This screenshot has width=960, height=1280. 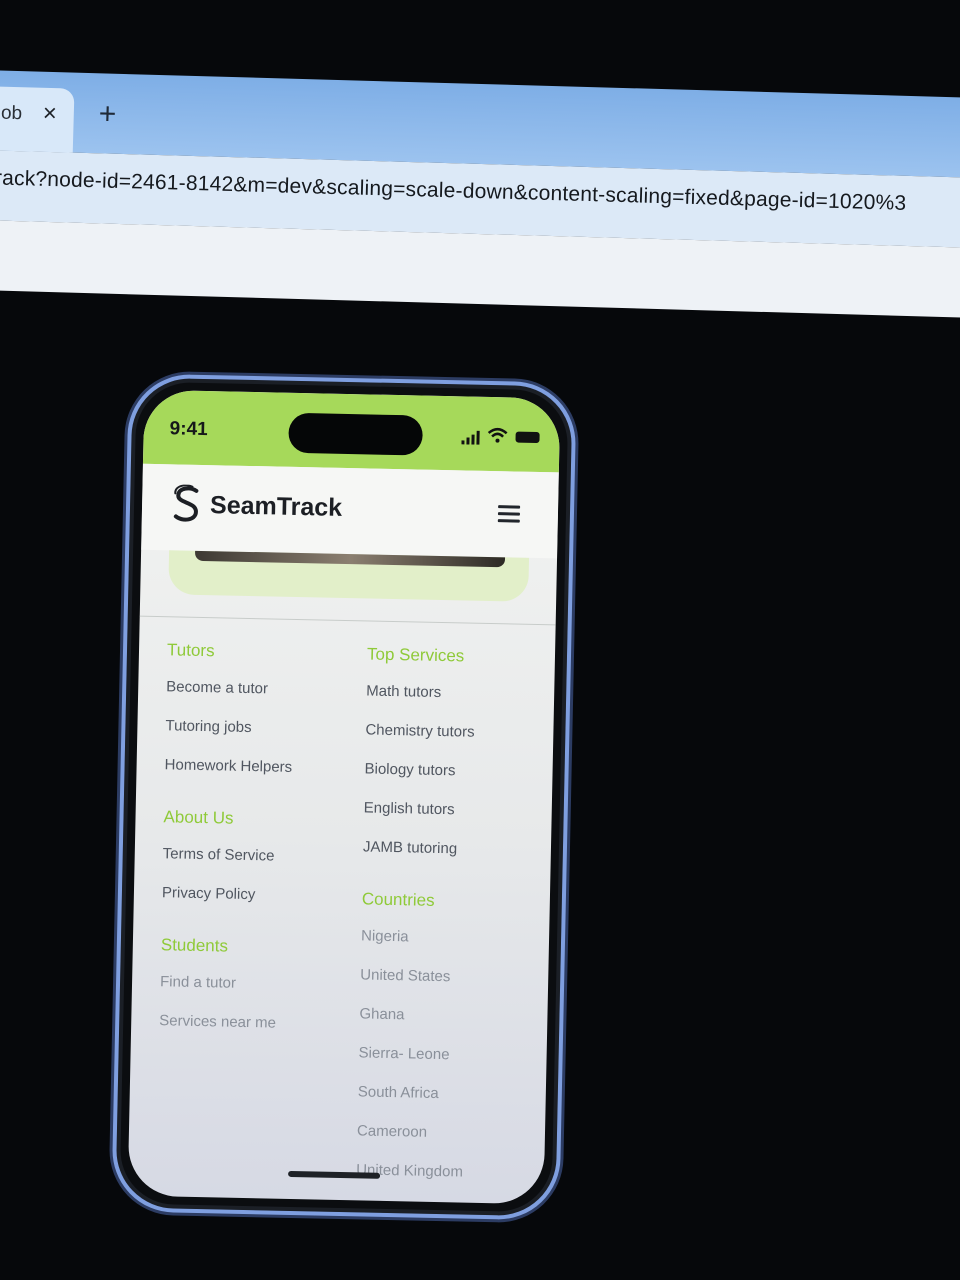 I want to click on brand-name: SeamTrack, so click(x=276, y=507).